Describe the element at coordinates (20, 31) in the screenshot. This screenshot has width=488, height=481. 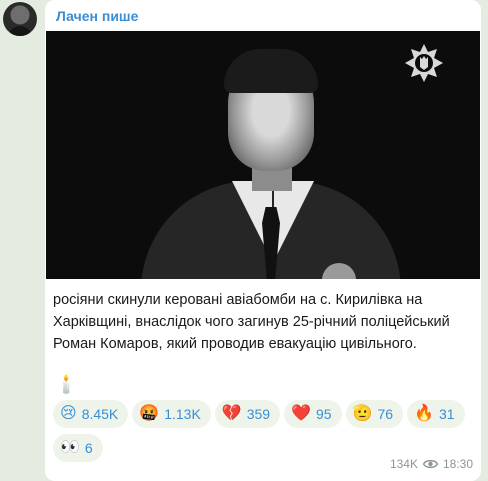
I see `avatar-figure` at that location.